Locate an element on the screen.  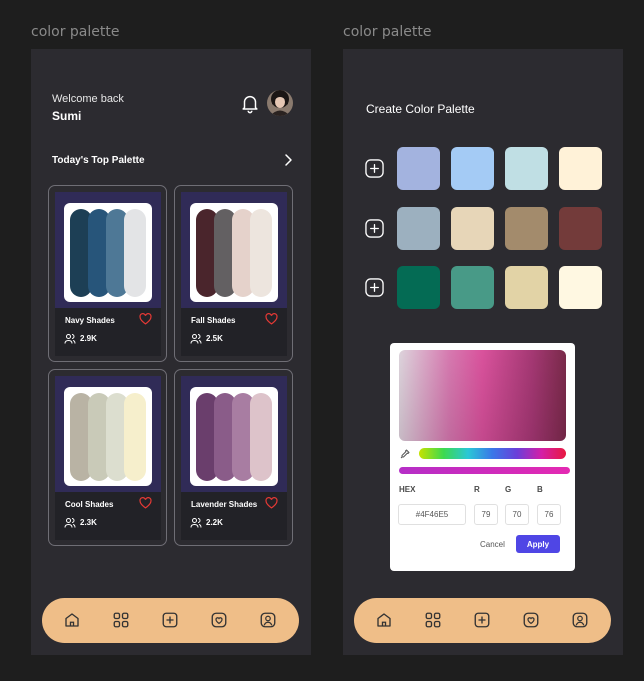
cancel-button: Cancel is located at coordinates (492, 544).